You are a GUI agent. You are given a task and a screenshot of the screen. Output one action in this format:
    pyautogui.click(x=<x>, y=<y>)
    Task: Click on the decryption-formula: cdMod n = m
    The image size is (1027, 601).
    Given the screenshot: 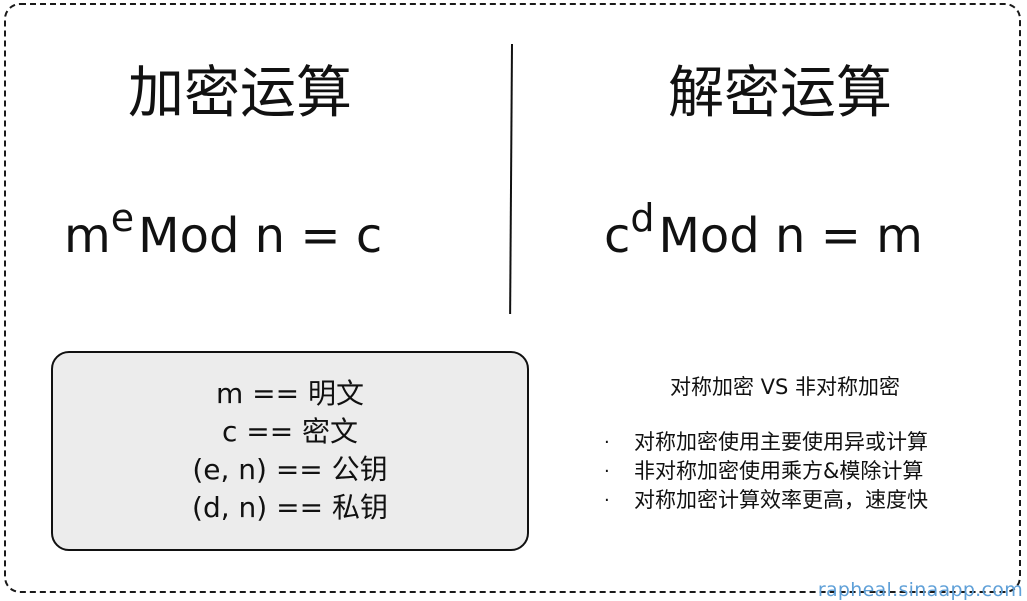 What is the action you would take?
    pyautogui.click(x=763, y=236)
    